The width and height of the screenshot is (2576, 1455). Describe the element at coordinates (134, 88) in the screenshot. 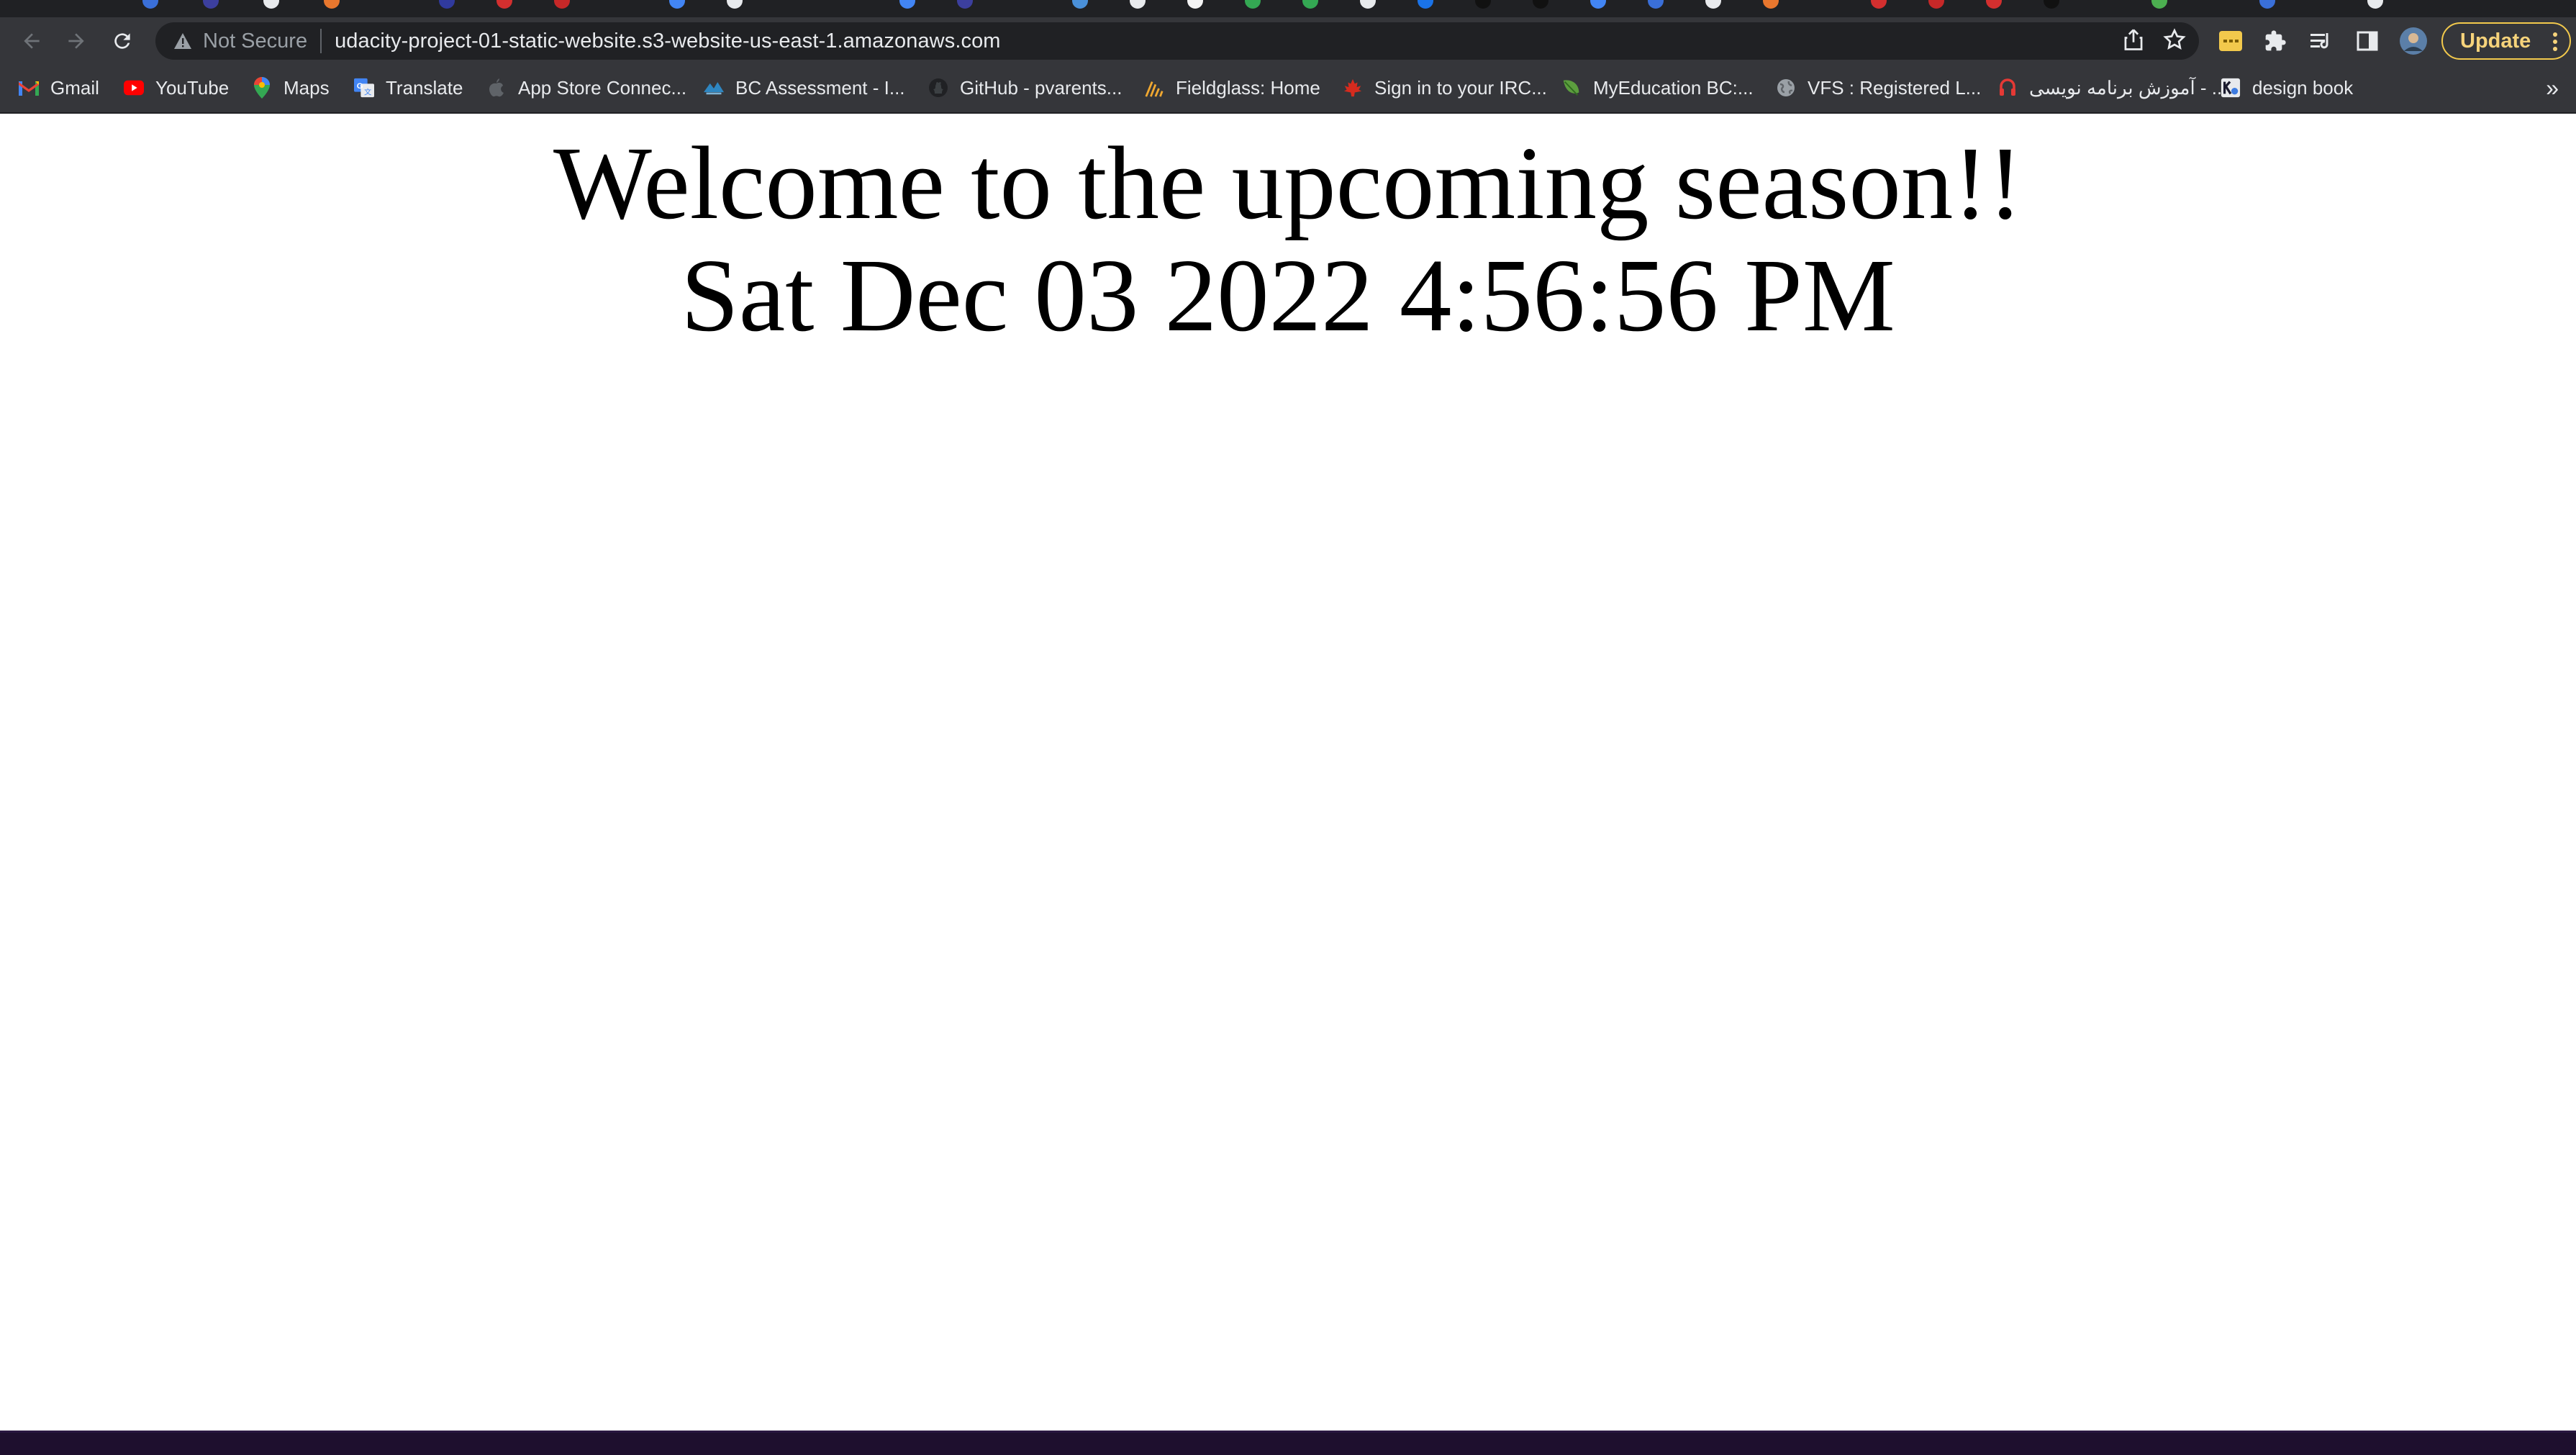

I see `youtube-icon` at that location.